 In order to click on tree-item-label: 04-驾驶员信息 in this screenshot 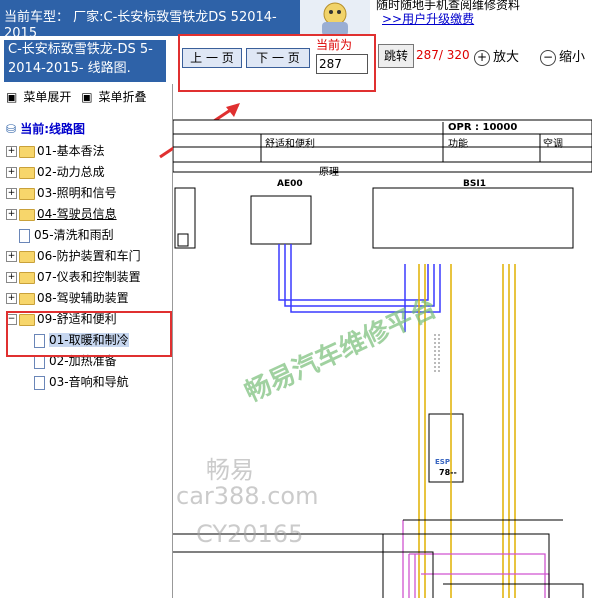, I will do `click(77, 214)`.